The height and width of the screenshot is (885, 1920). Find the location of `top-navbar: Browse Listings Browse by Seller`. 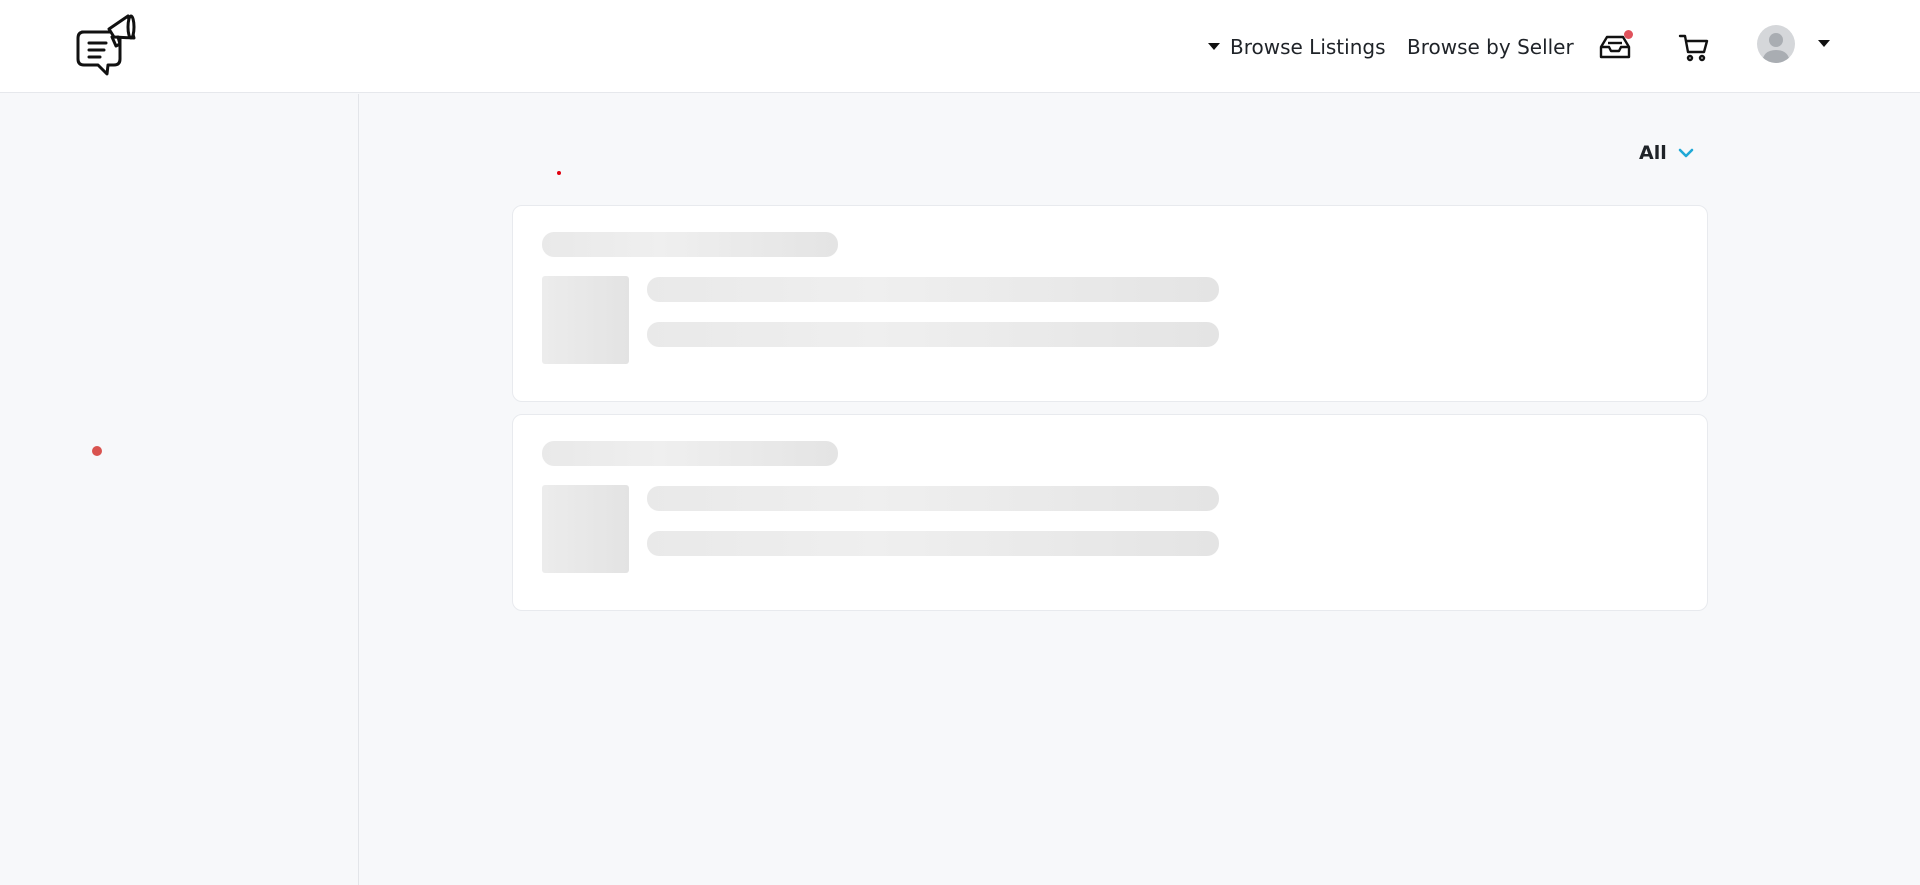

top-navbar: Browse Listings Browse by Seller is located at coordinates (960, 46).